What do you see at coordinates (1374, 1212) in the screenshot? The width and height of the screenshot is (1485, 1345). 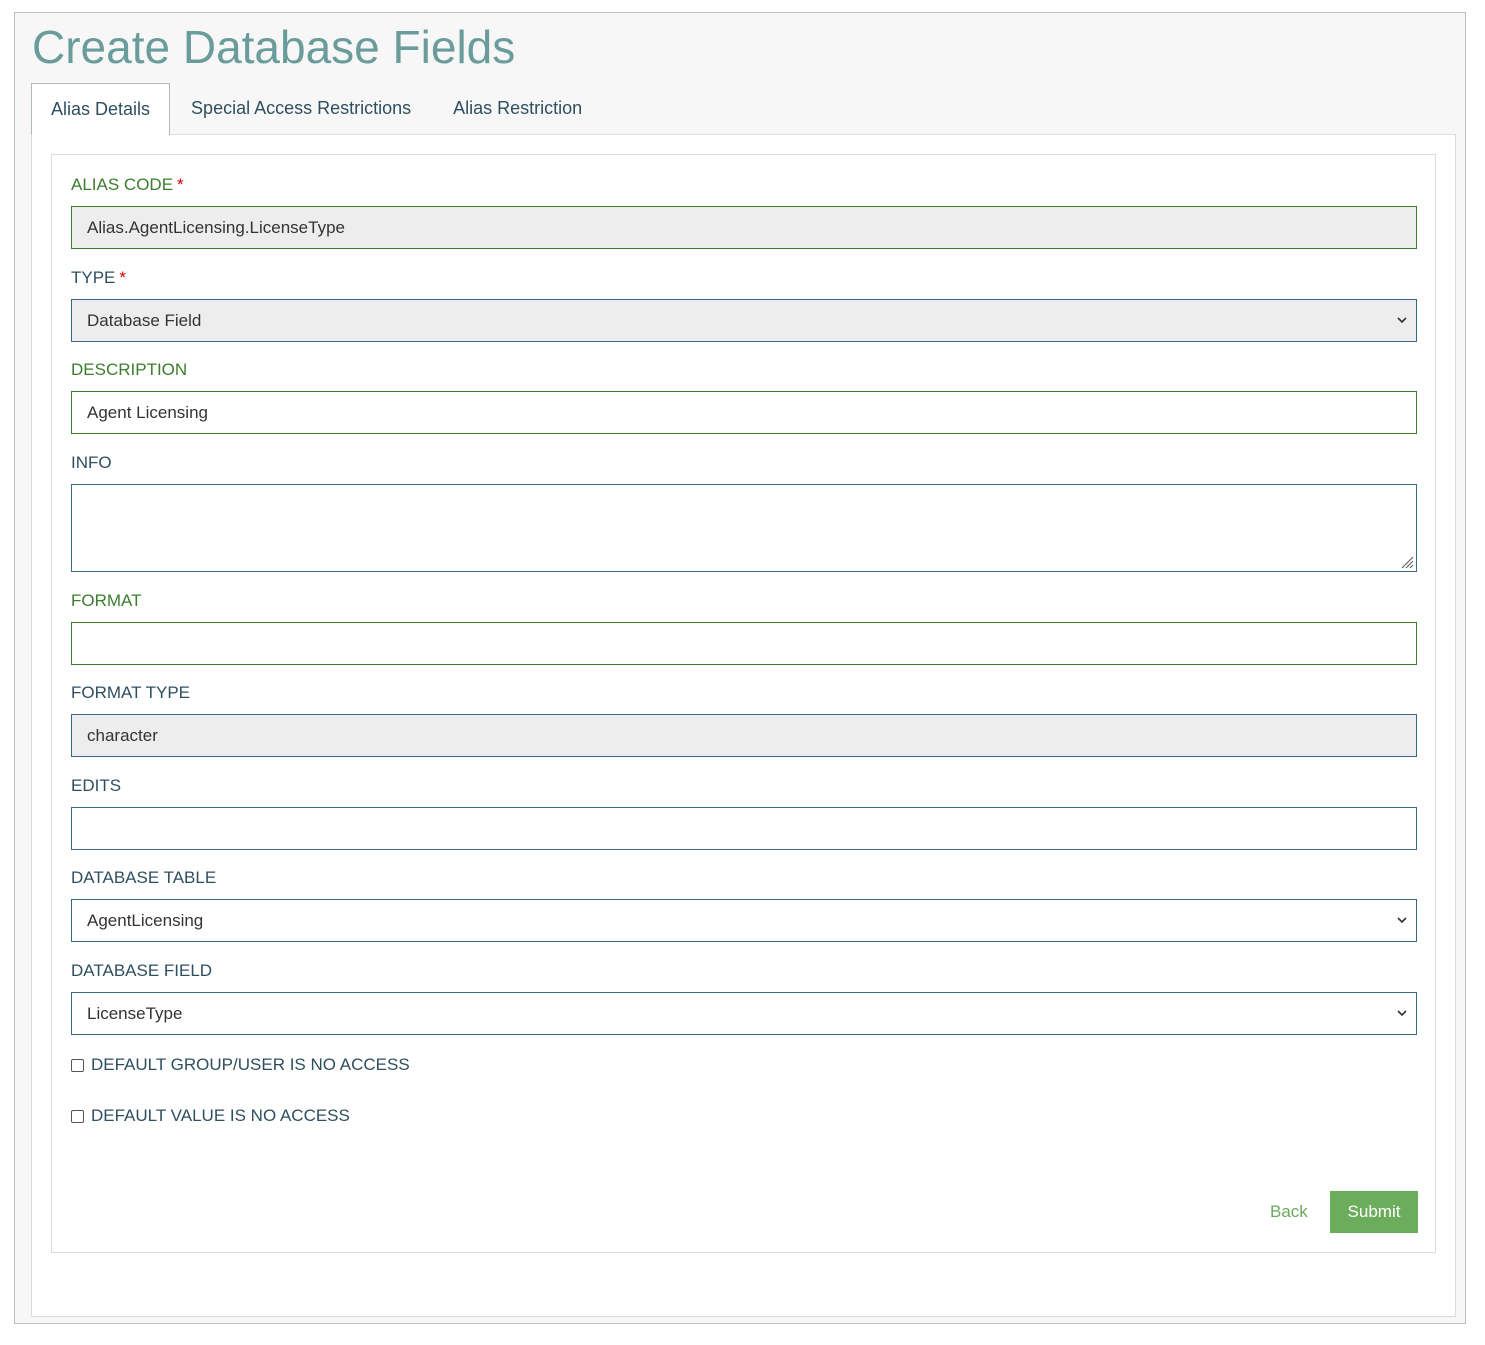 I see `submit-button: Submit` at bounding box center [1374, 1212].